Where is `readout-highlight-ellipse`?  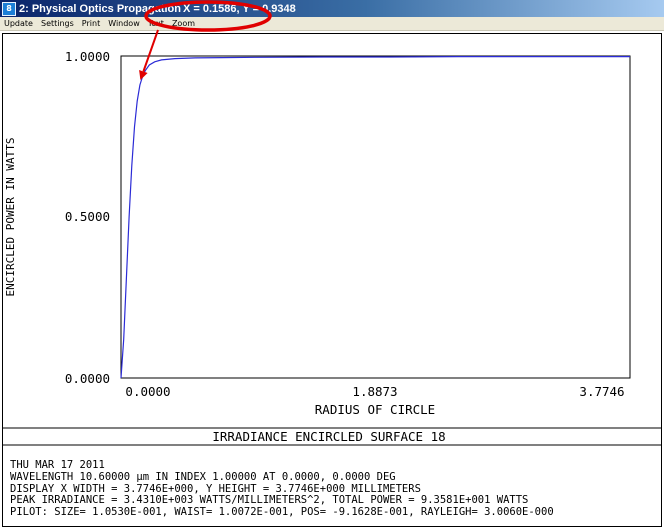 readout-highlight-ellipse is located at coordinates (208, 16).